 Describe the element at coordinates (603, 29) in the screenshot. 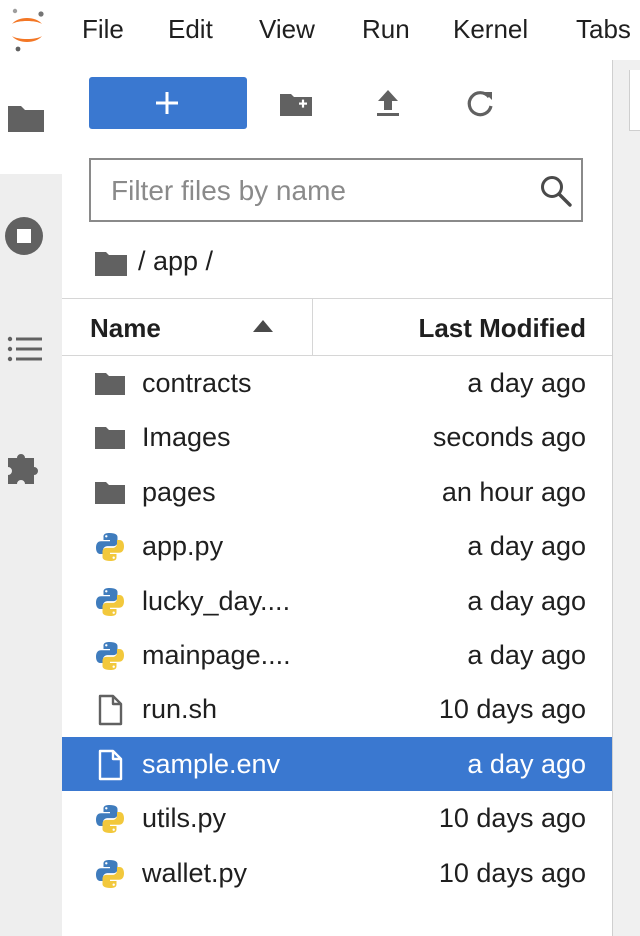

I see `menu-tabs: Tabs` at that location.